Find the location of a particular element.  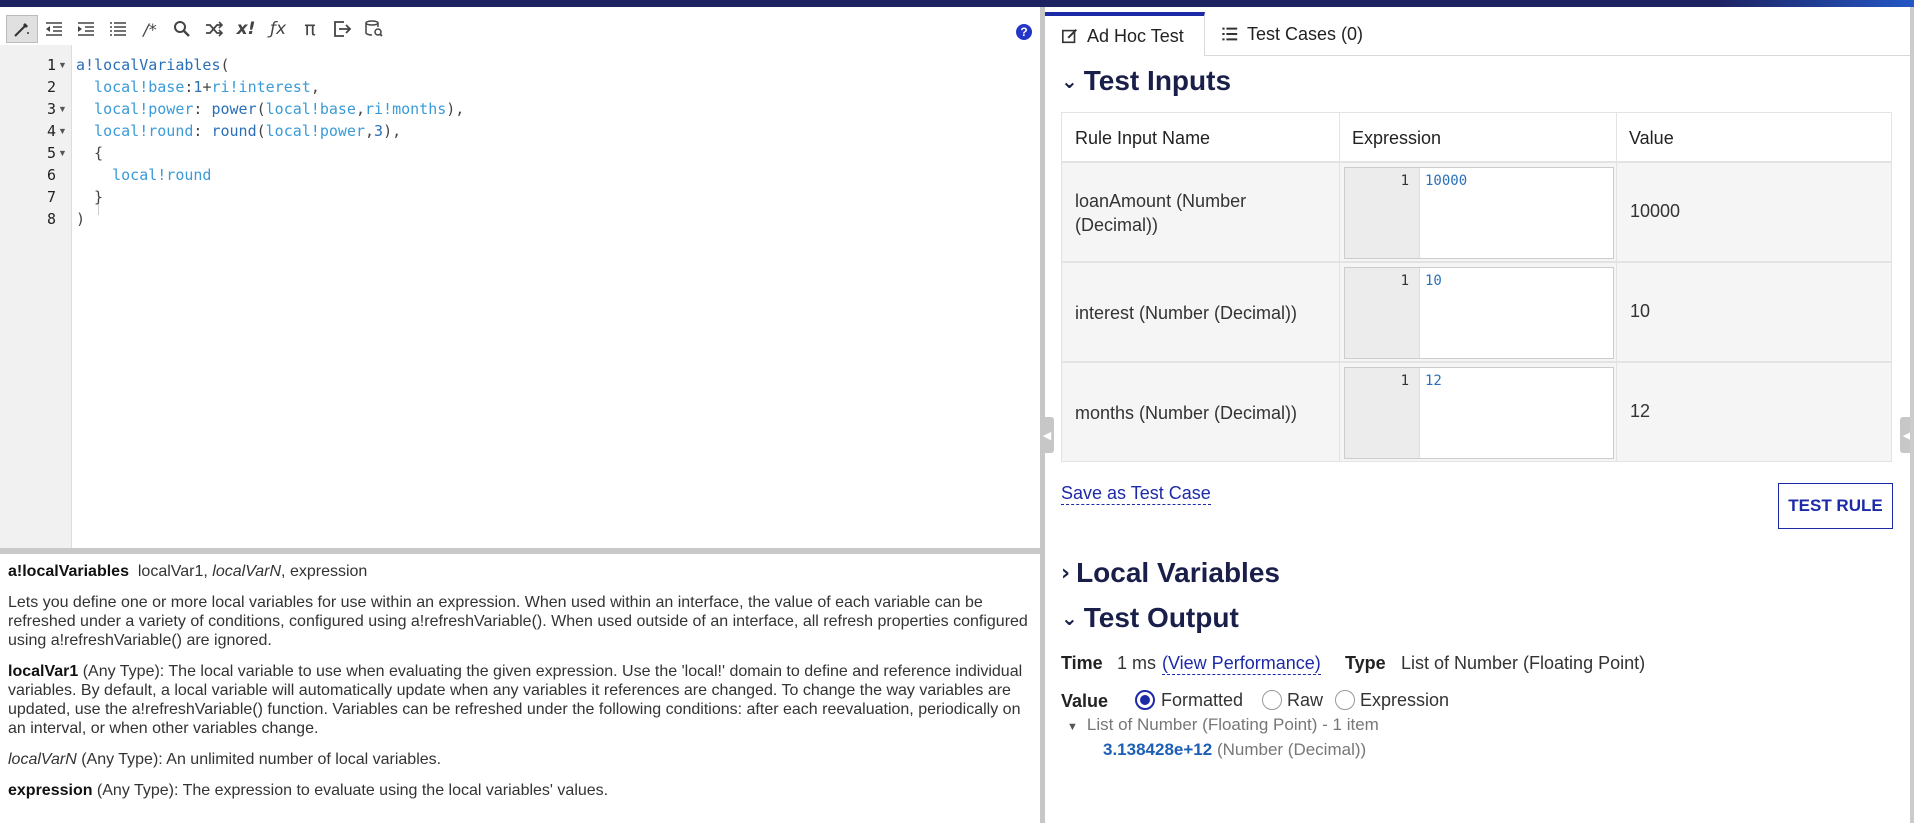

tab-ad-hoc-test: Ad Hoc Test is located at coordinates (1125, 34).